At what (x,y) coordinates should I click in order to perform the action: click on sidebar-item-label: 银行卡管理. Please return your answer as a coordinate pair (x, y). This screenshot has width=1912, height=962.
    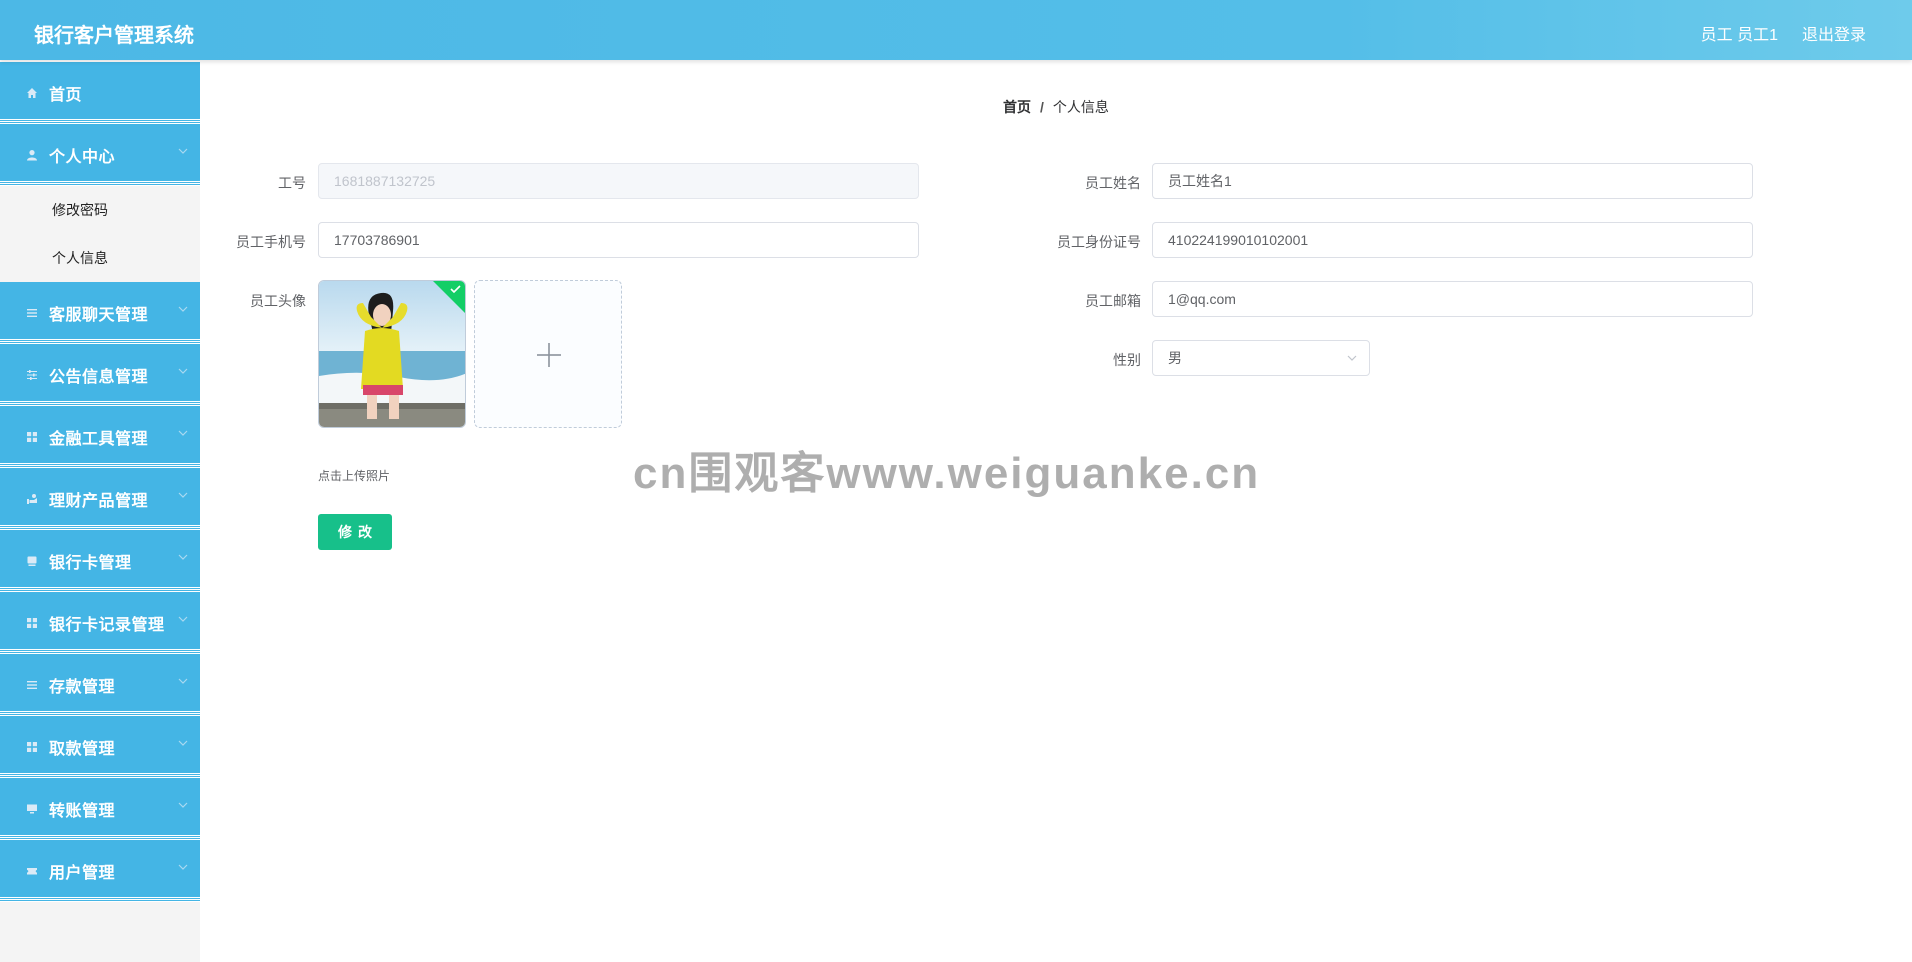
    Looking at the image, I should click on (90, 563).